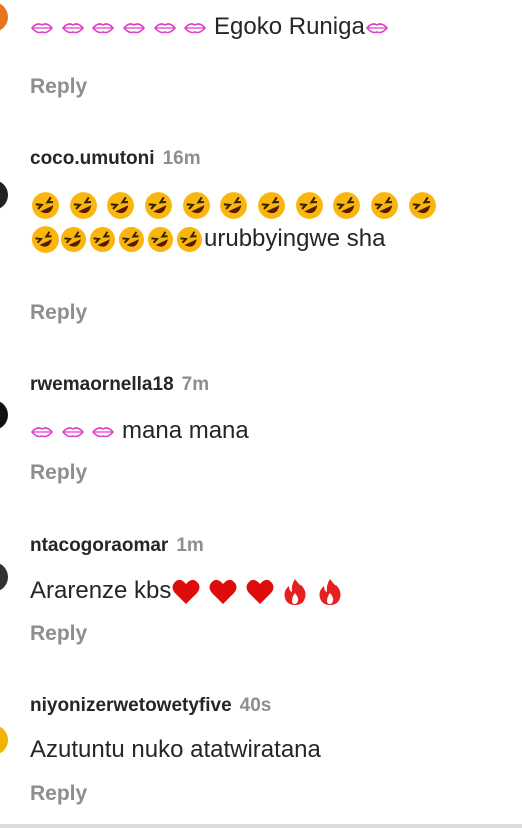 Image resolution: width=522 pixels, height=828 pixels. I want to click on username-link: rwemaornella18, so click(102, 384).